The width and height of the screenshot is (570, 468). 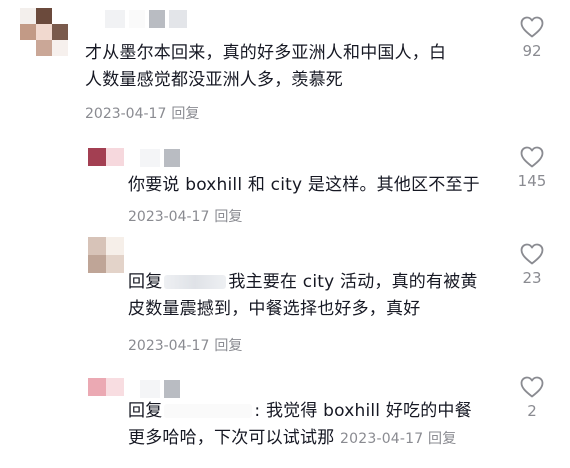 I want to click on like-button: 145, so click(x=532, y=168).